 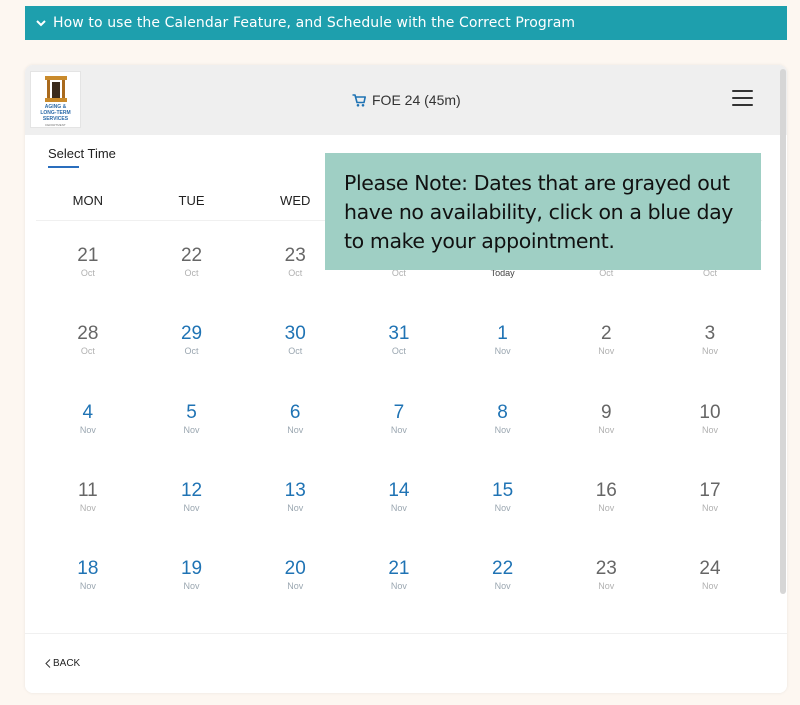 What do you see at coordinates (710, 412) in the screenshot?
I see `date-number: 10` at bounding box center [710, 412].